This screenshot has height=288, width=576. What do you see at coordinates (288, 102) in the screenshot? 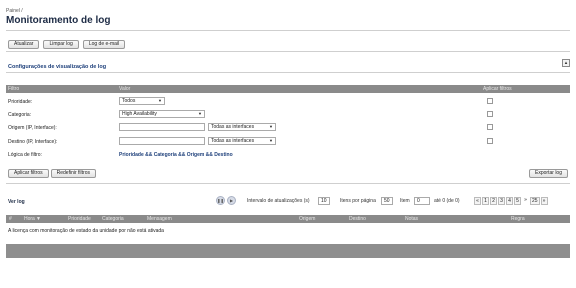
I see `filter-row-priority: Prioridade: Todos ▼` at bounding box center [288, 102].